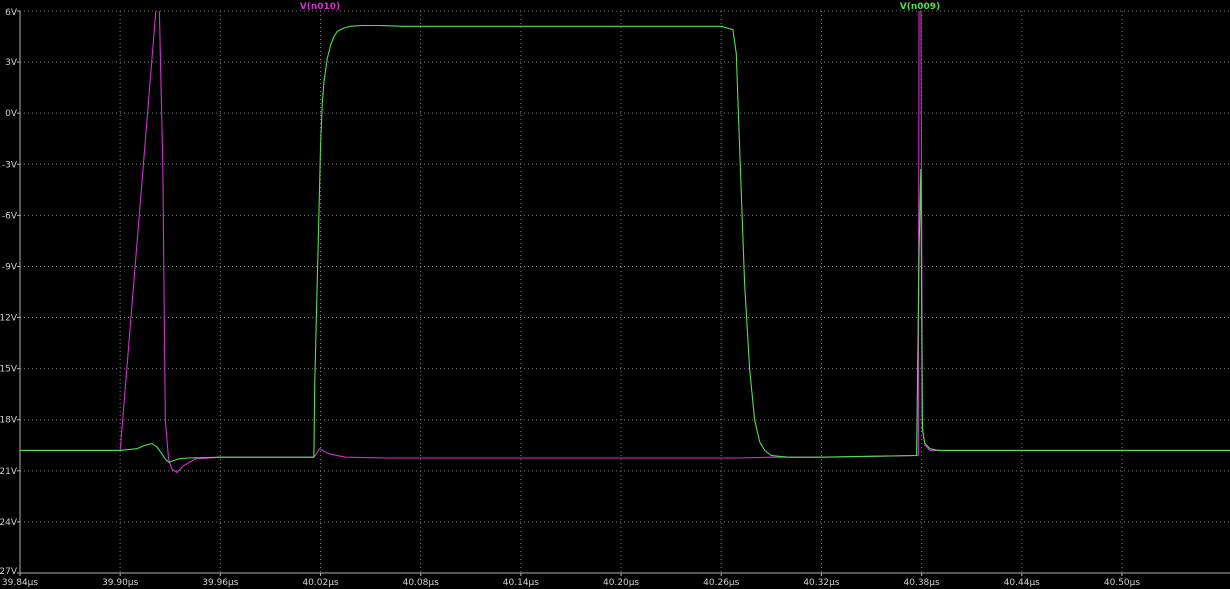  Describe the element at coordinates (220, 583) in the screenshot. I see `x-tick-label: 39.96µs` at that location.